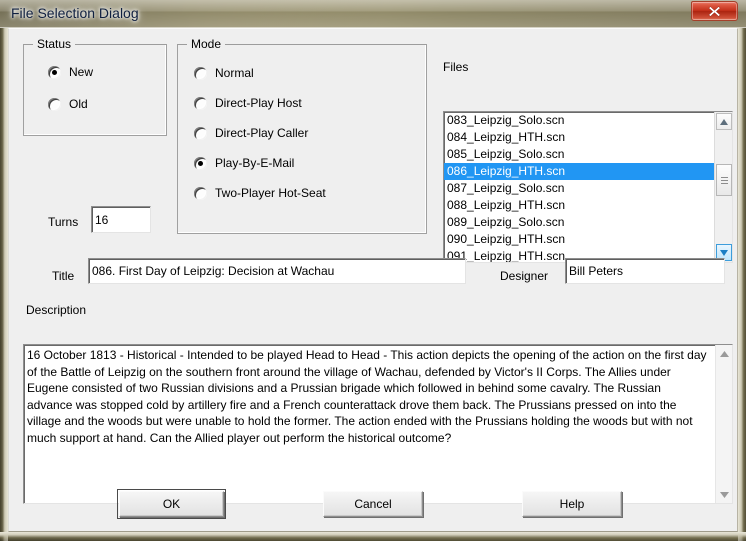 The width and height of the screenshot is (746, 541). Describe the element at coordinates (579, 222) in the screenshot. I see `list-item: 089_Leipzig_Solo.scn` at that location.